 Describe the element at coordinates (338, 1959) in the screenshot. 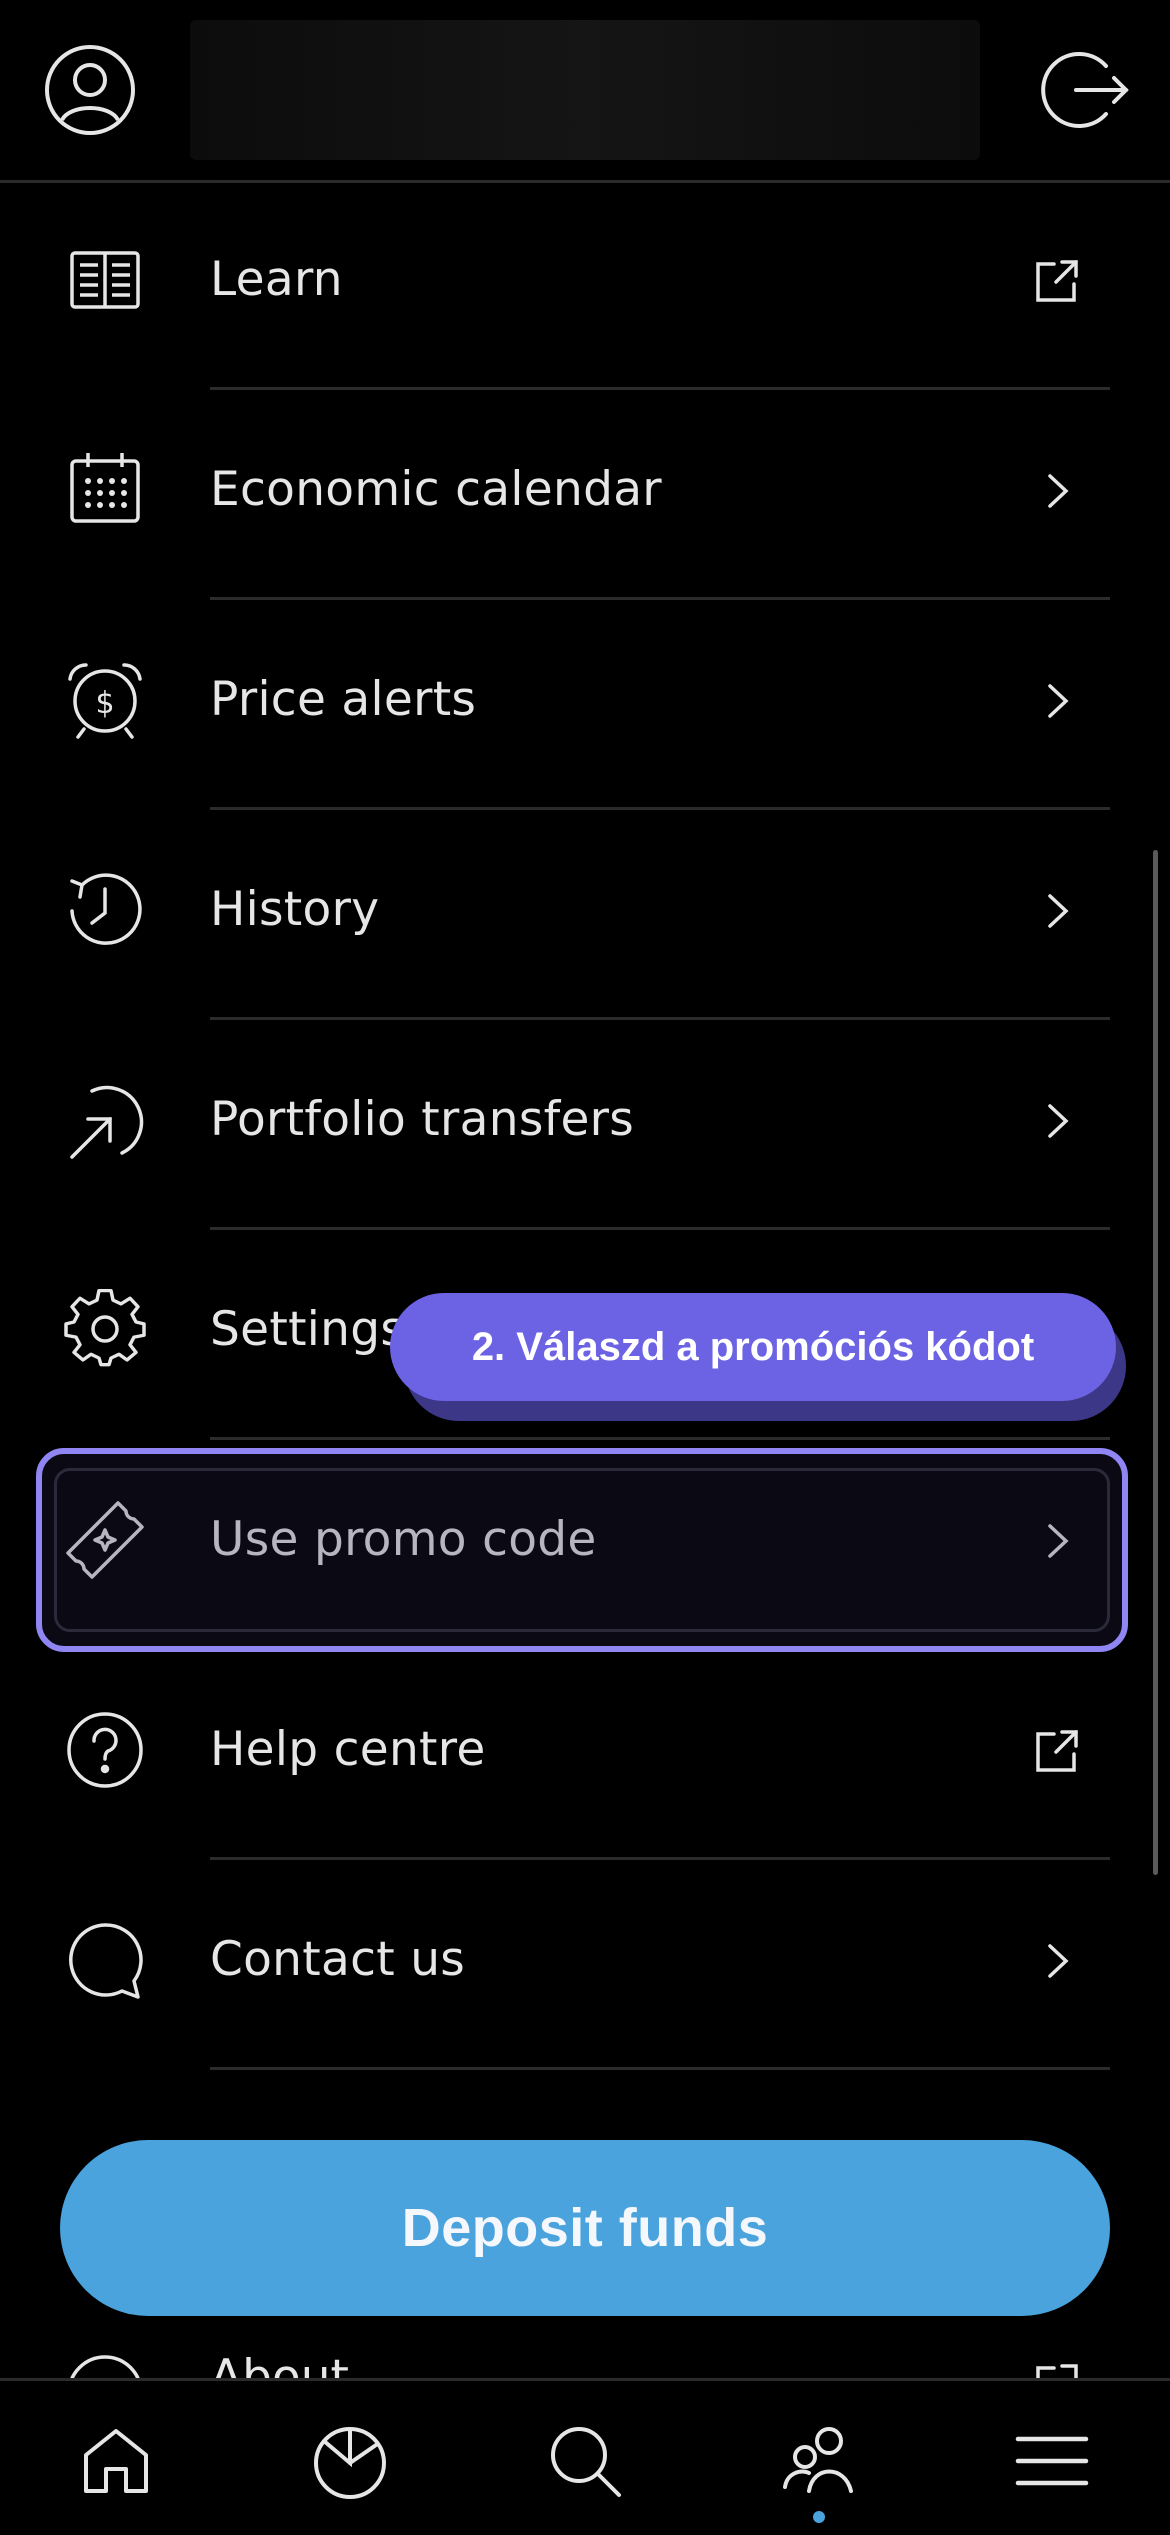

I see `menu-item-label: Contact us` at that location.